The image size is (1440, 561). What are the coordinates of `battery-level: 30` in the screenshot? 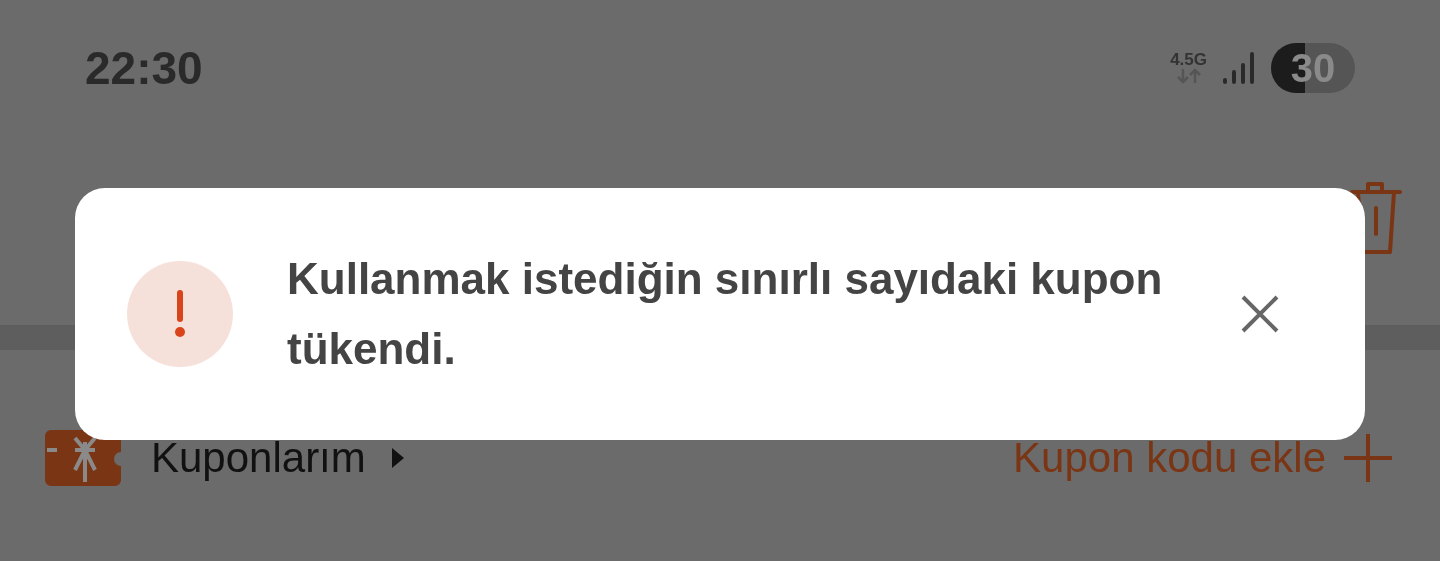 It's located at (1313, 68).